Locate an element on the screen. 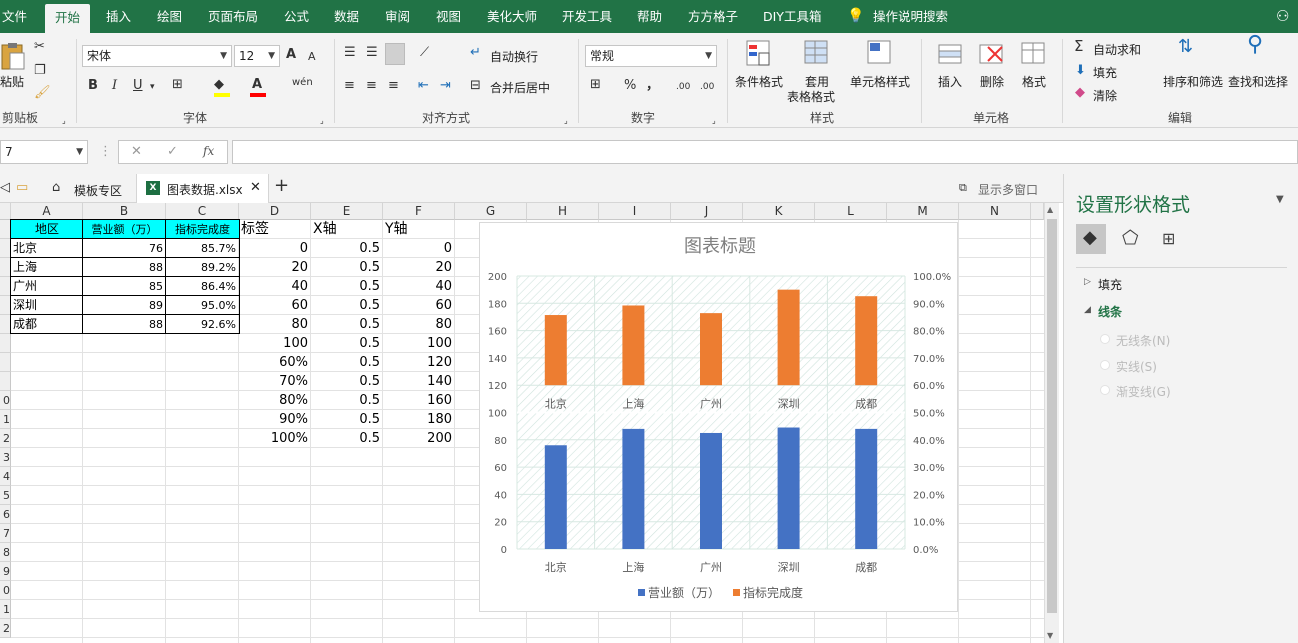  search-icon: ⚲ is located at coordinates (1255, 45).